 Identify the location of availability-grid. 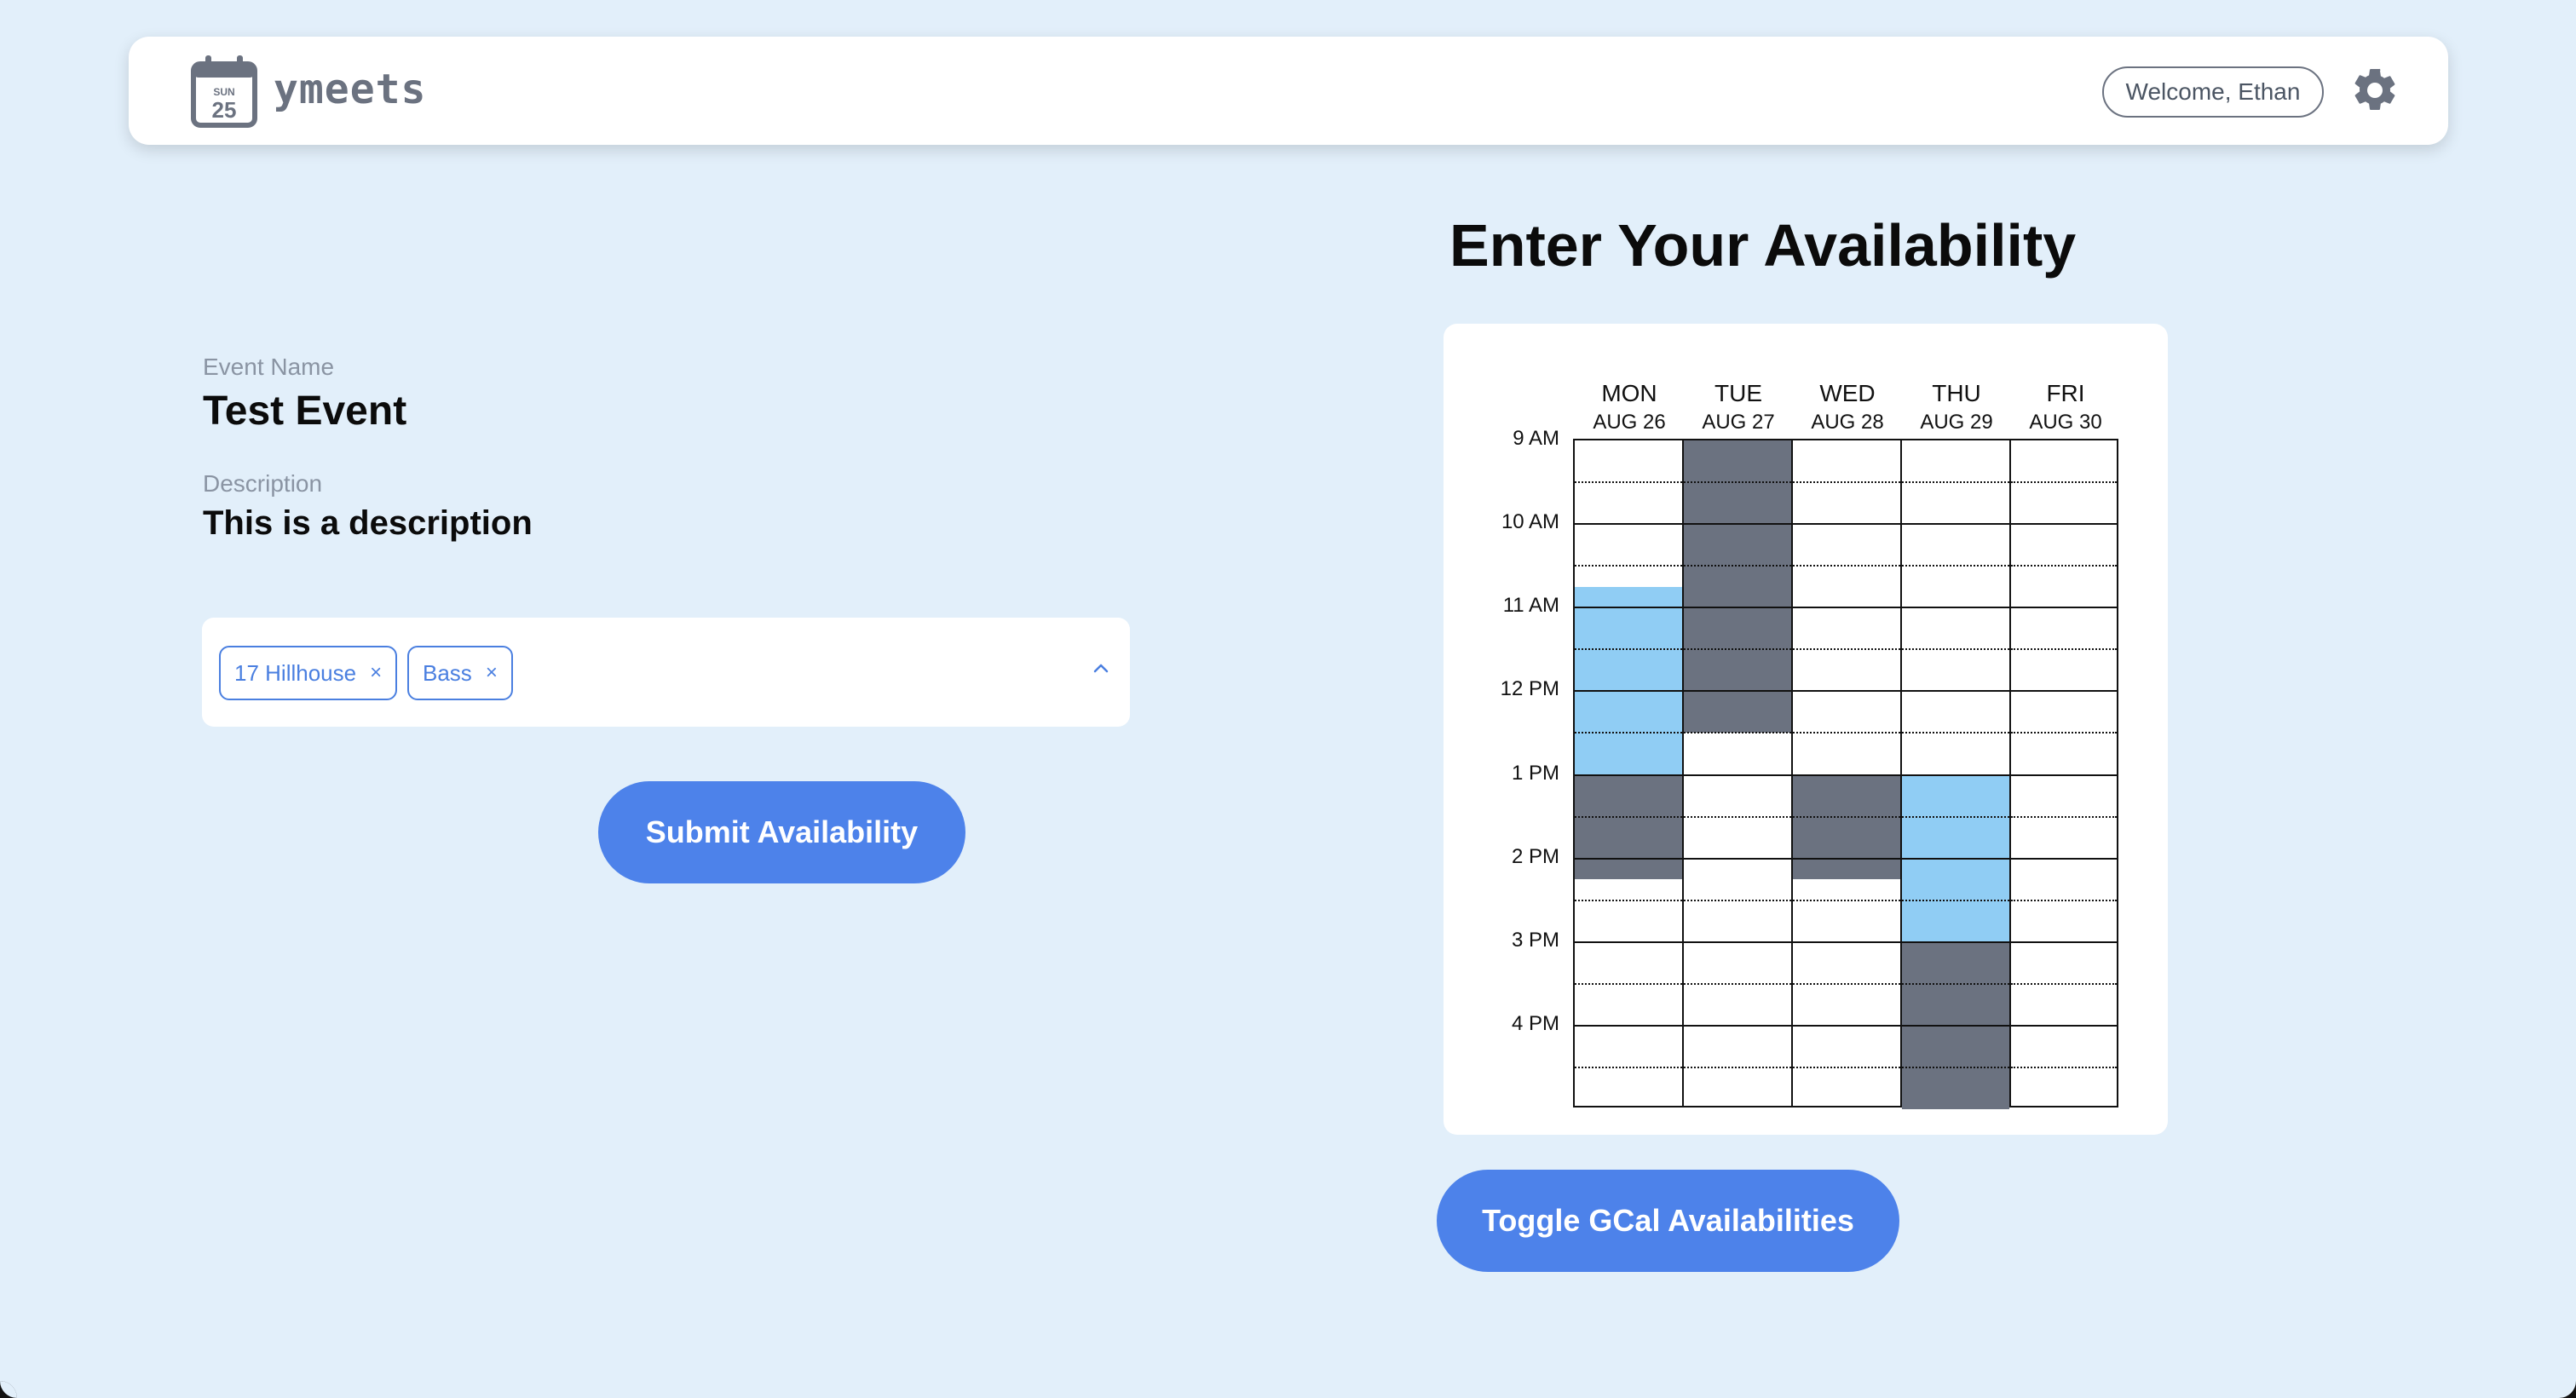
(1845, 774).